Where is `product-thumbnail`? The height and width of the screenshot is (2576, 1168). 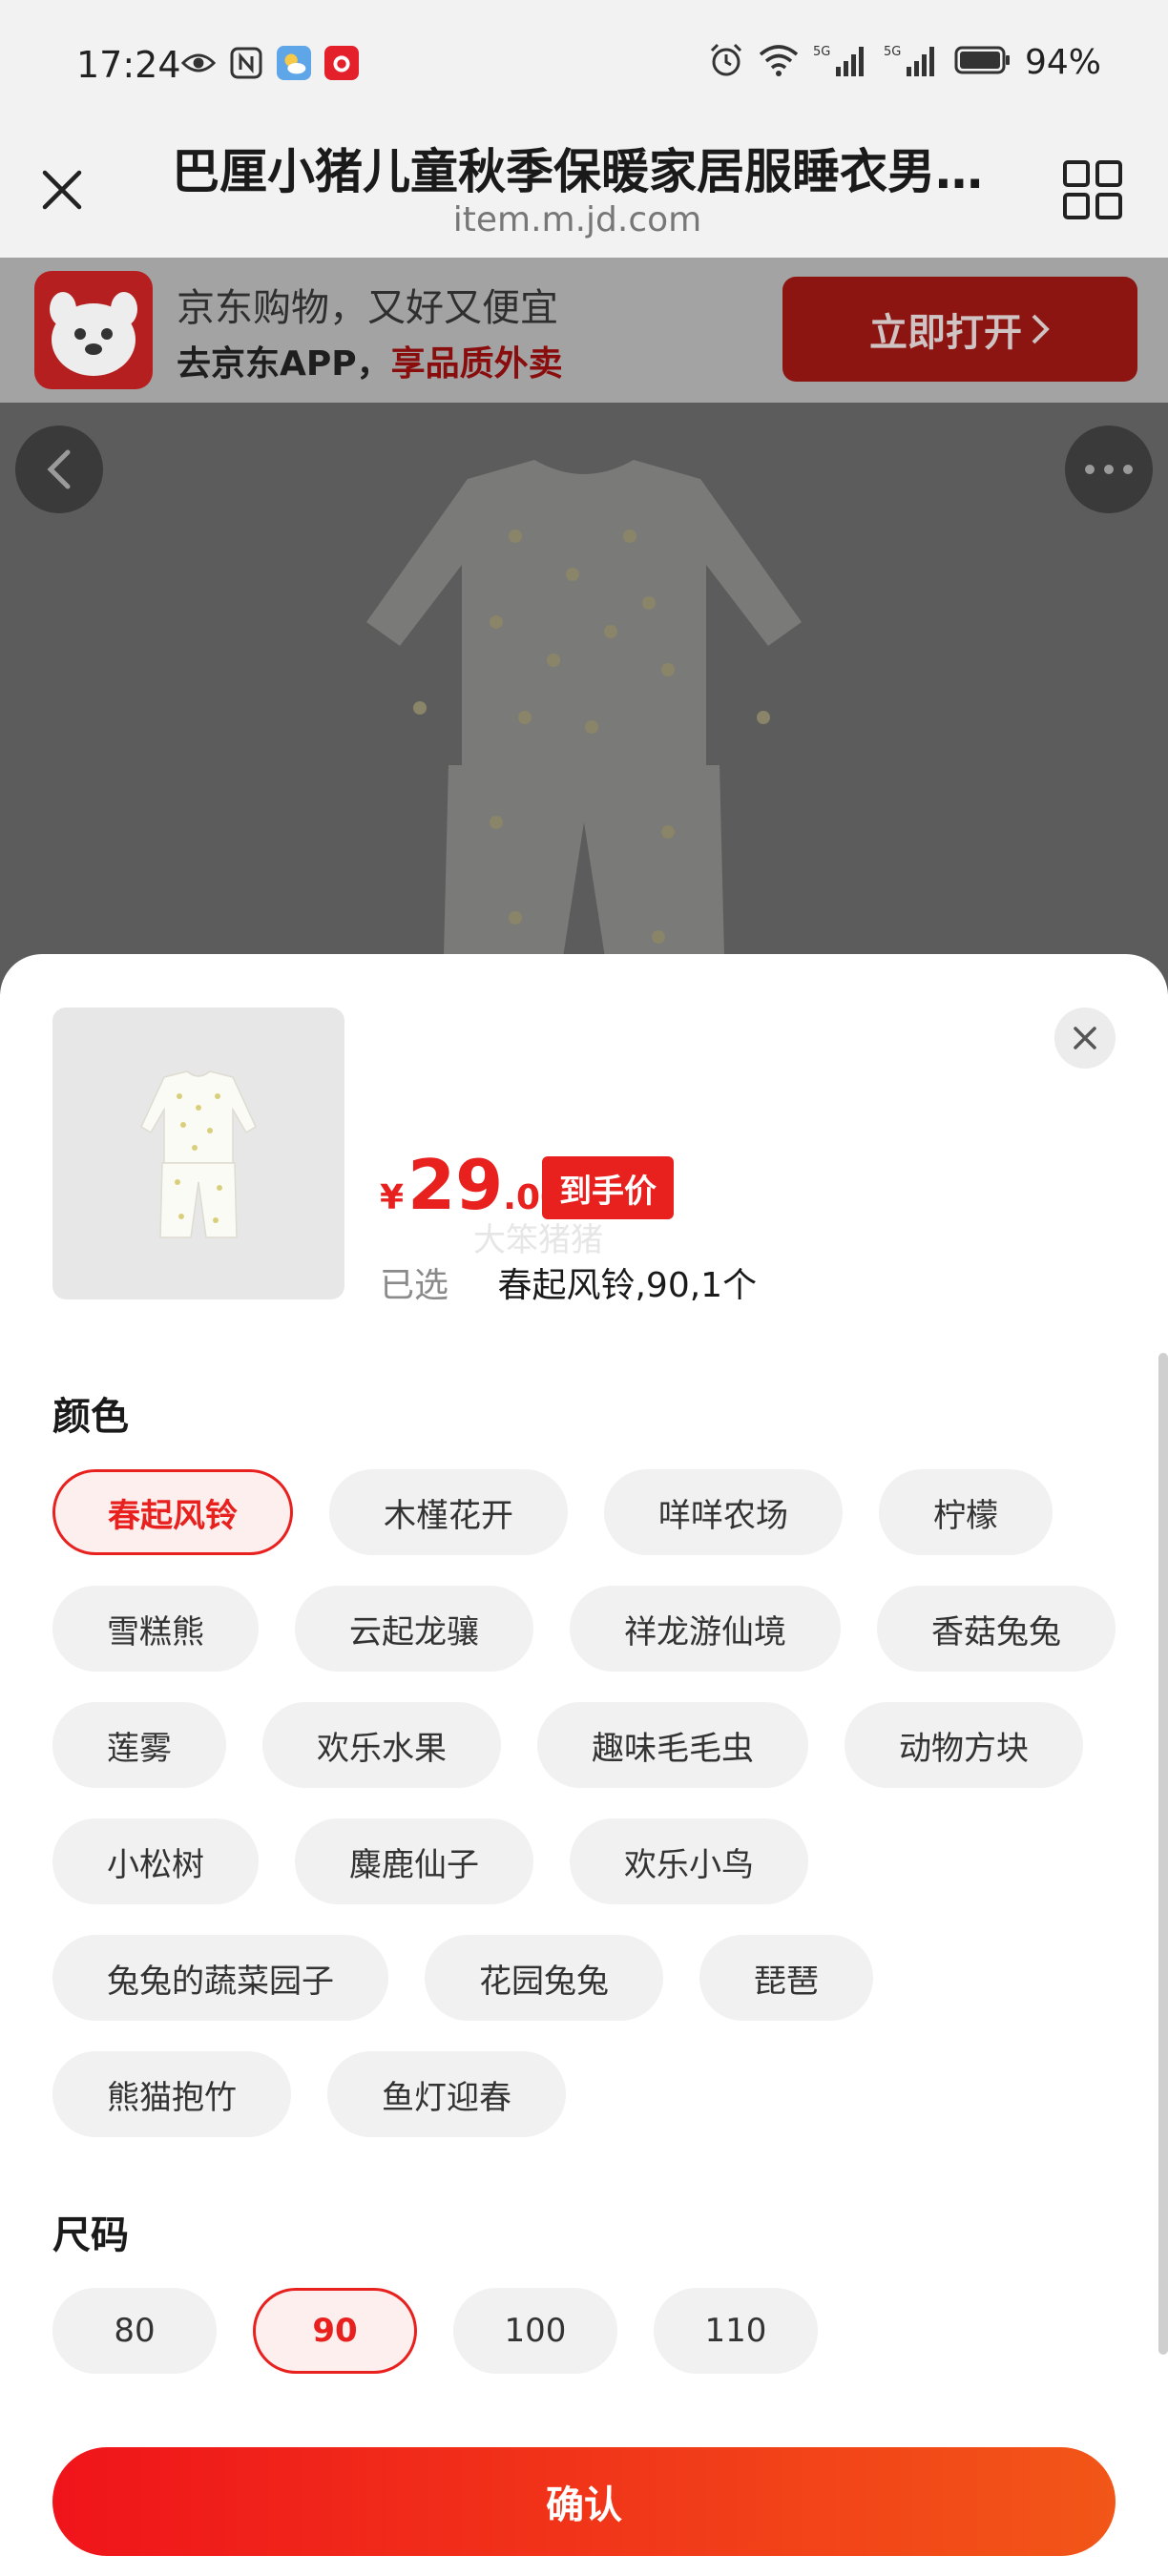 product-thumbnail is located at coordinates (198, 1153).